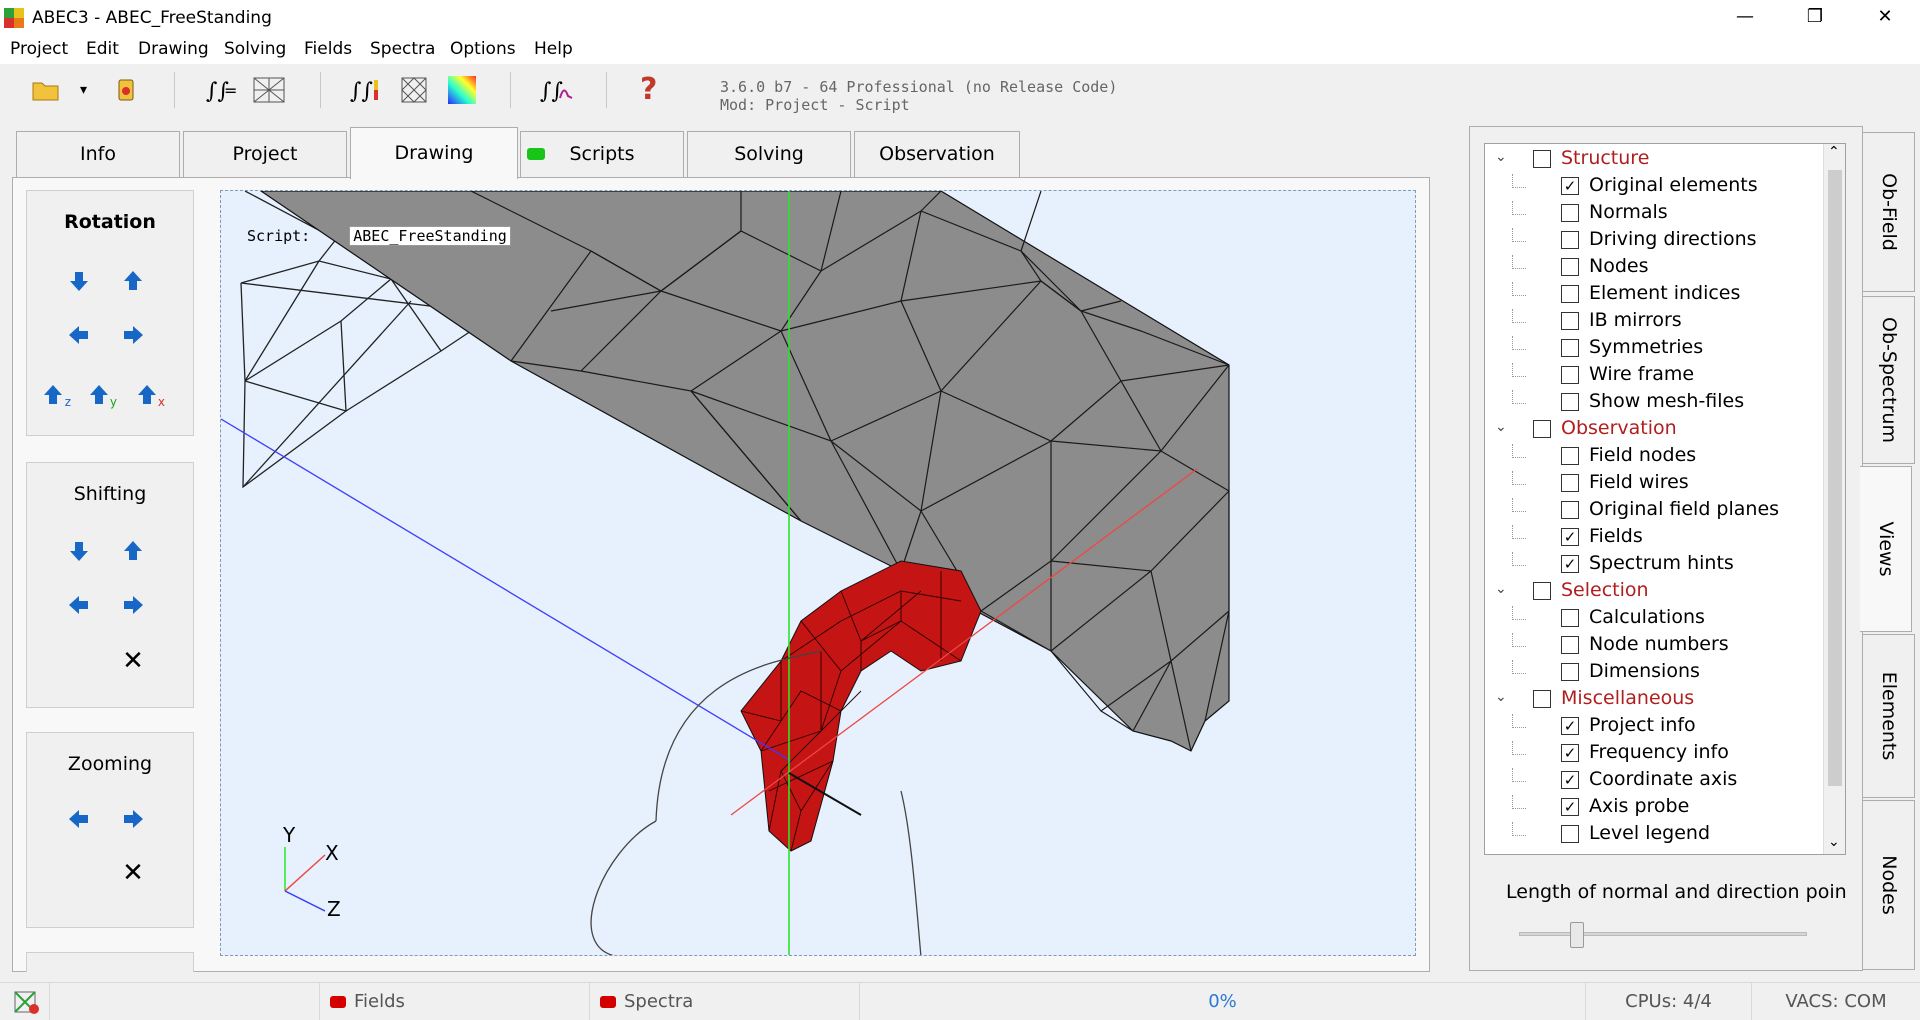  I want to click on tree-item: Dimensions, so click(1655, 673).